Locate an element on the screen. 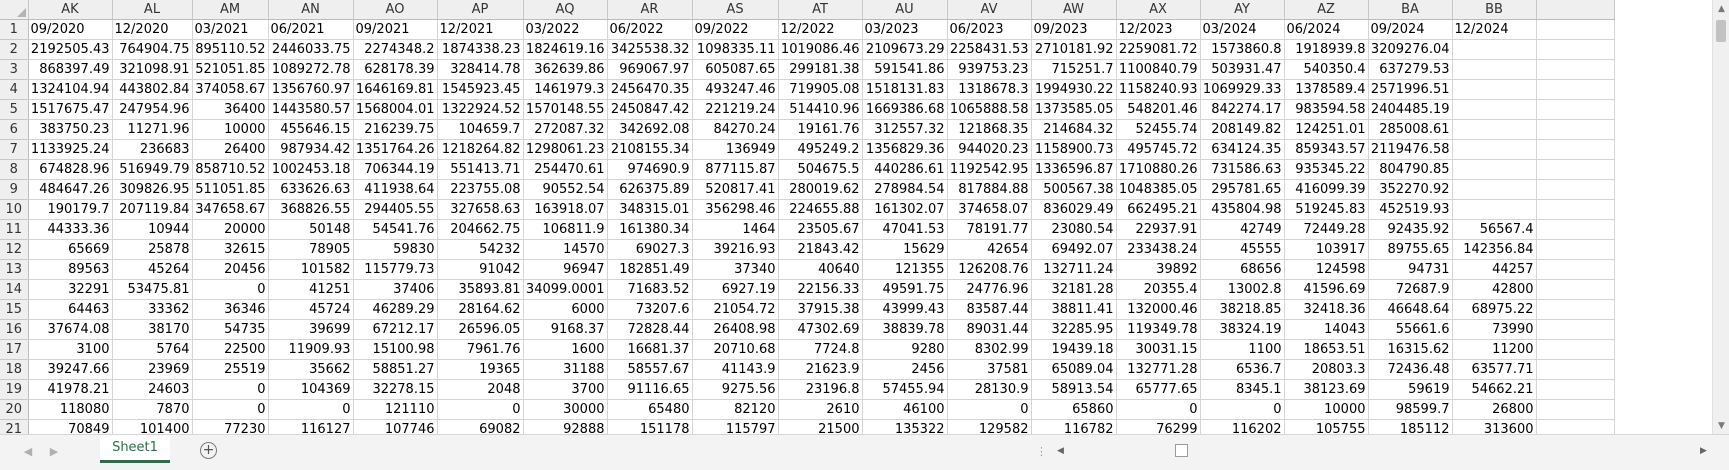  horizontal-scroll-thumb is located at coordinates (1181, 450).